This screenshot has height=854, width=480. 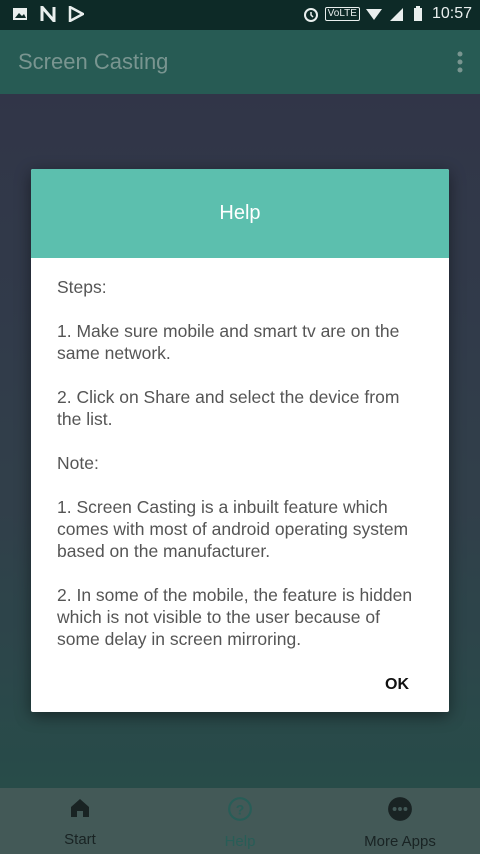 I want to click on dialog-header: Help, so click(x=240, y=213).